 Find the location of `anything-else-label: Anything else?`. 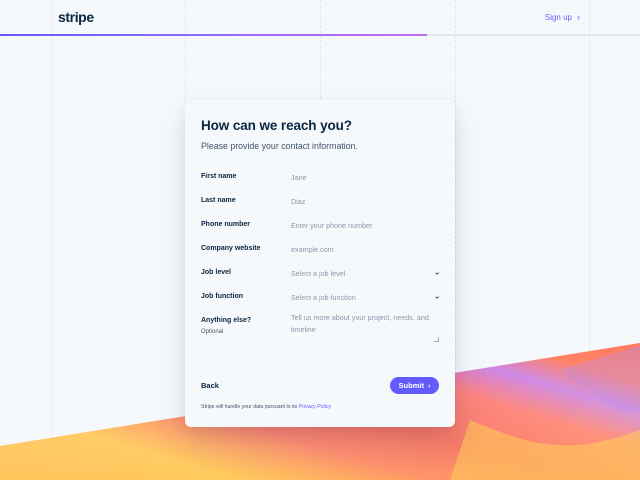

anything-else-label: Anything else? is located at coordinates (226, 320).